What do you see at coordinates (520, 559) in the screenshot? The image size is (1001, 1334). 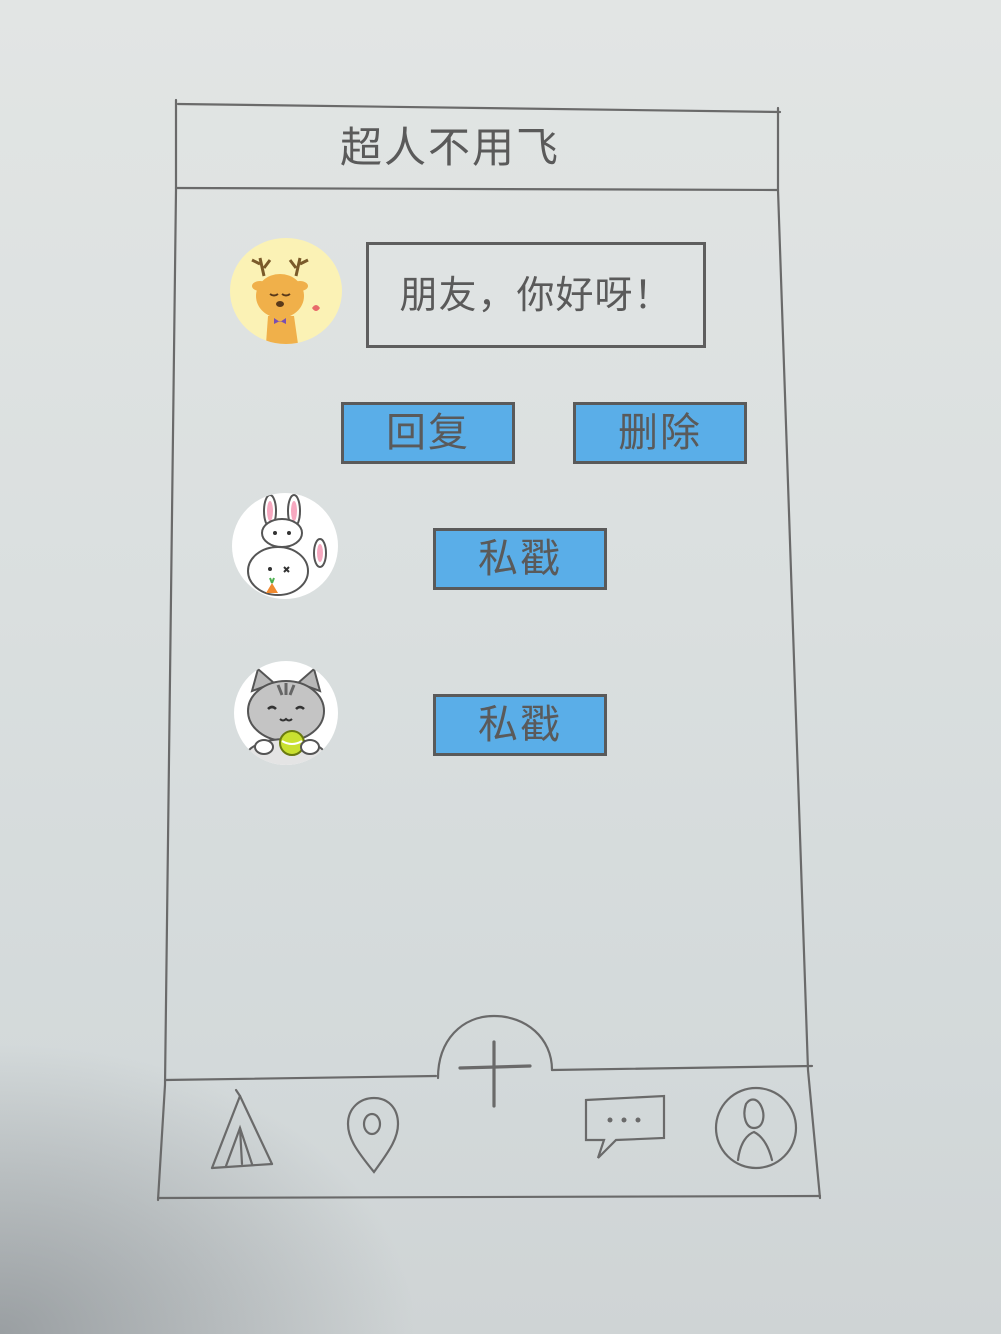 I see `poke-button-1: 私戳` at bounding box center [520, 559].